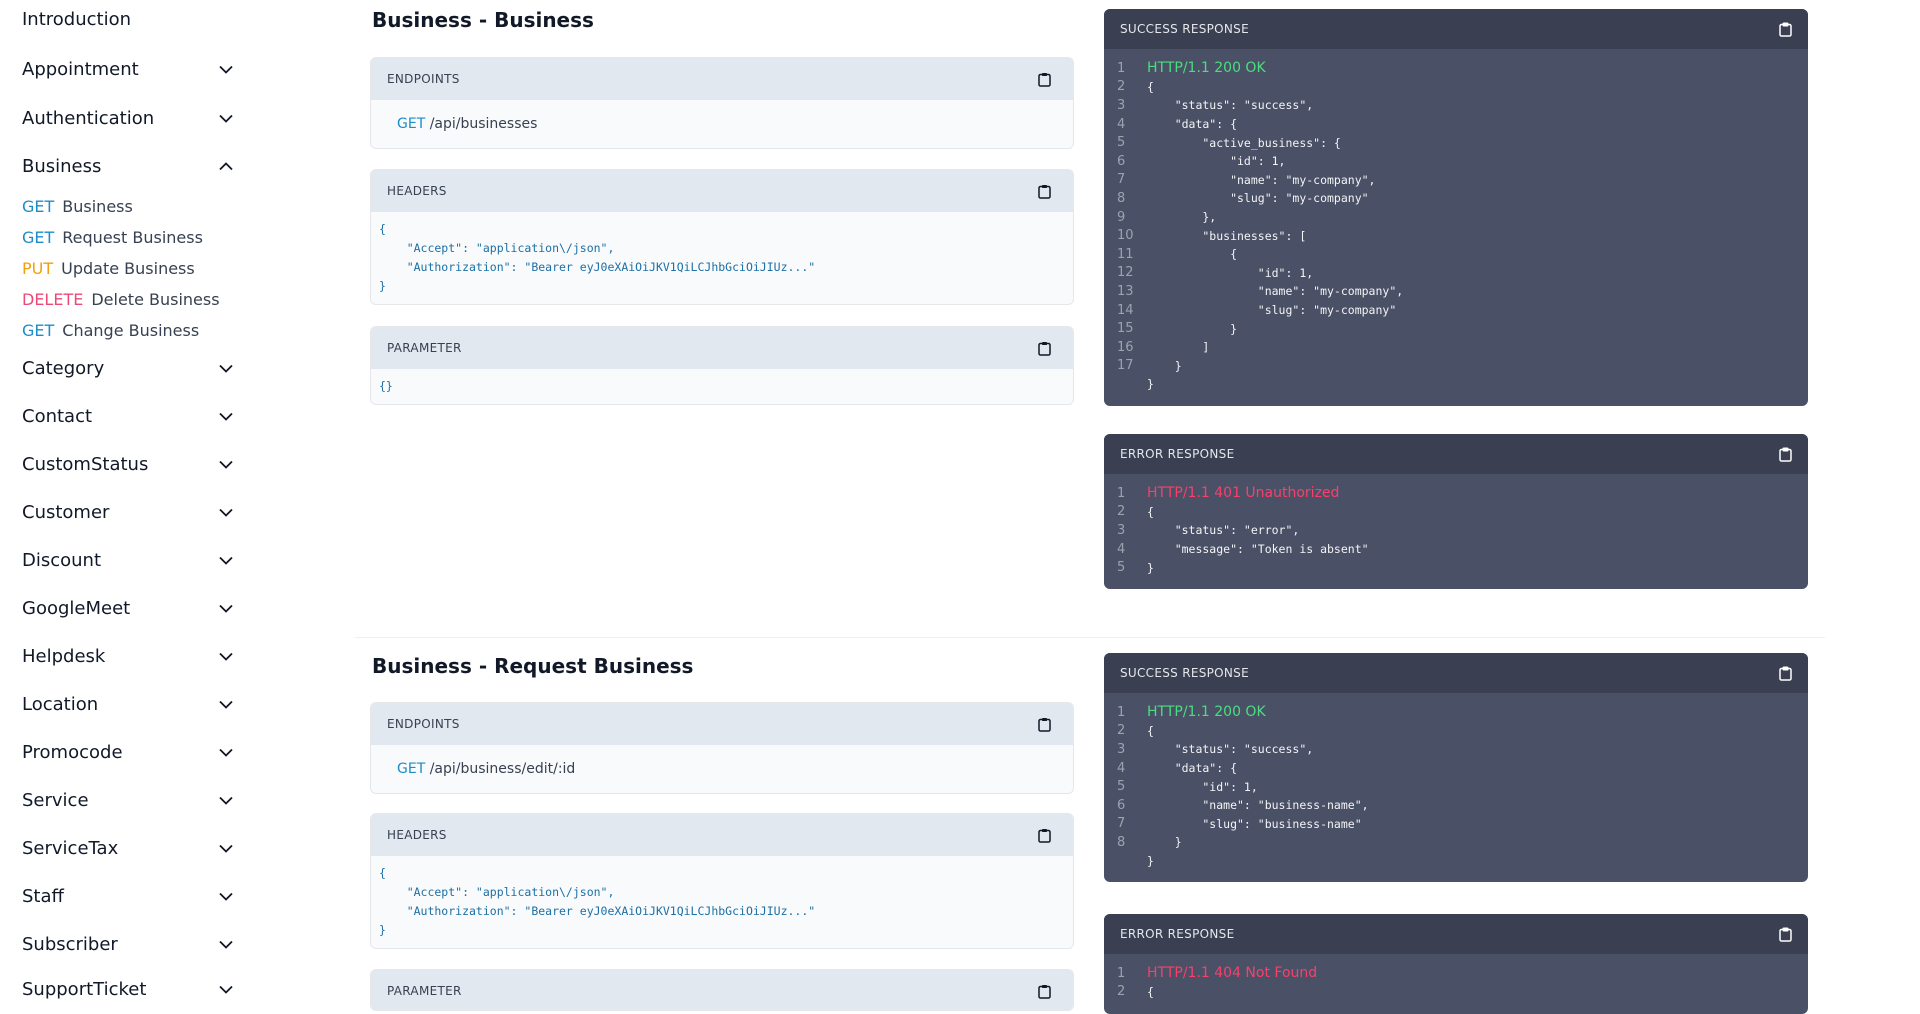 This screenshot has width=1920, height=1014. I want to click on line-number: 14, so click(1125, 310).